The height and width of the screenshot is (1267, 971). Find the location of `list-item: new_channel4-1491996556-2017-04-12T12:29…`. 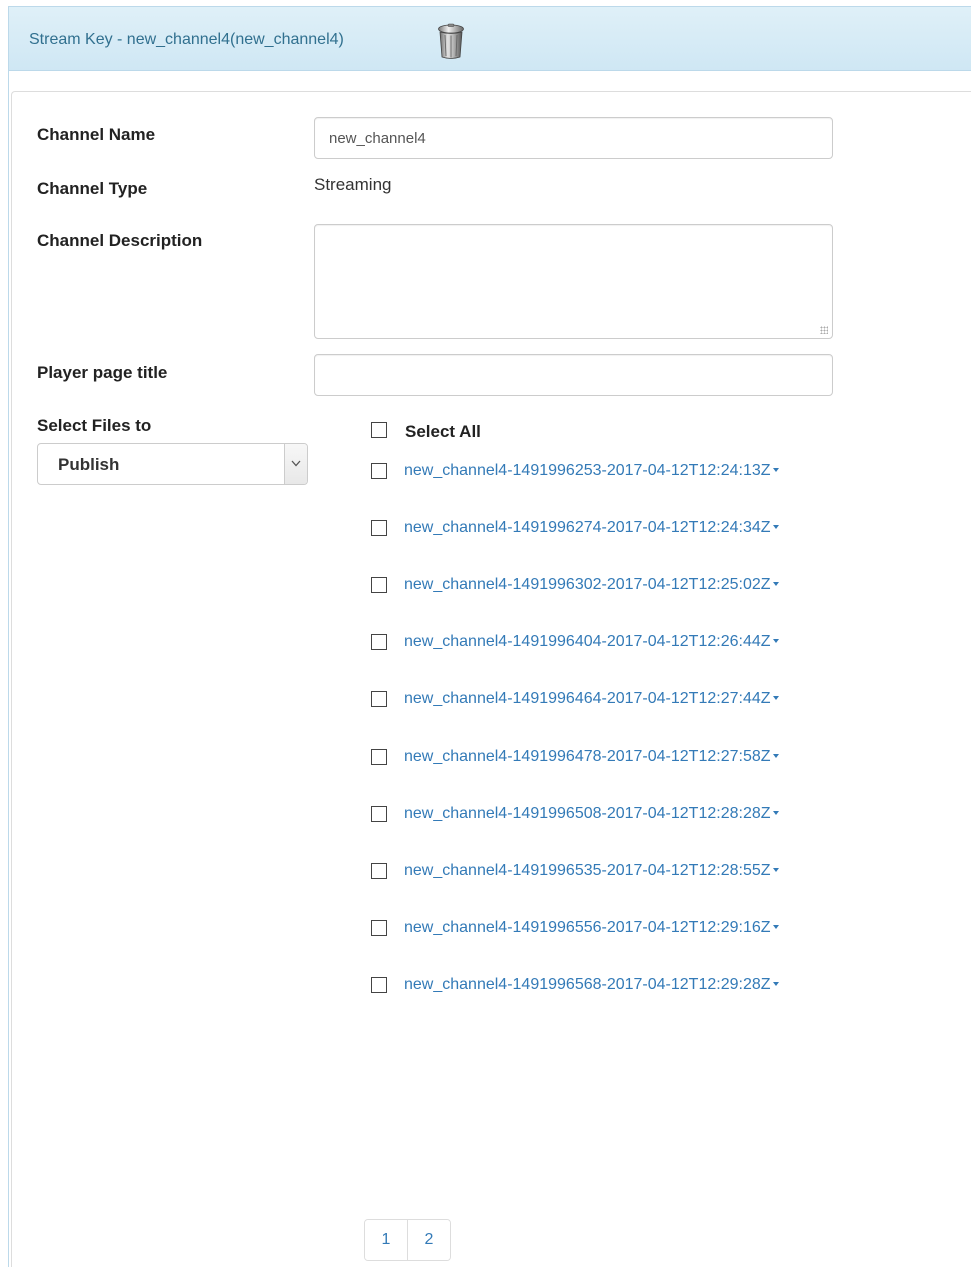

list-item: new_channel4-1491996556-2017-04-12T12:29… is located at coordinates (630, 930).